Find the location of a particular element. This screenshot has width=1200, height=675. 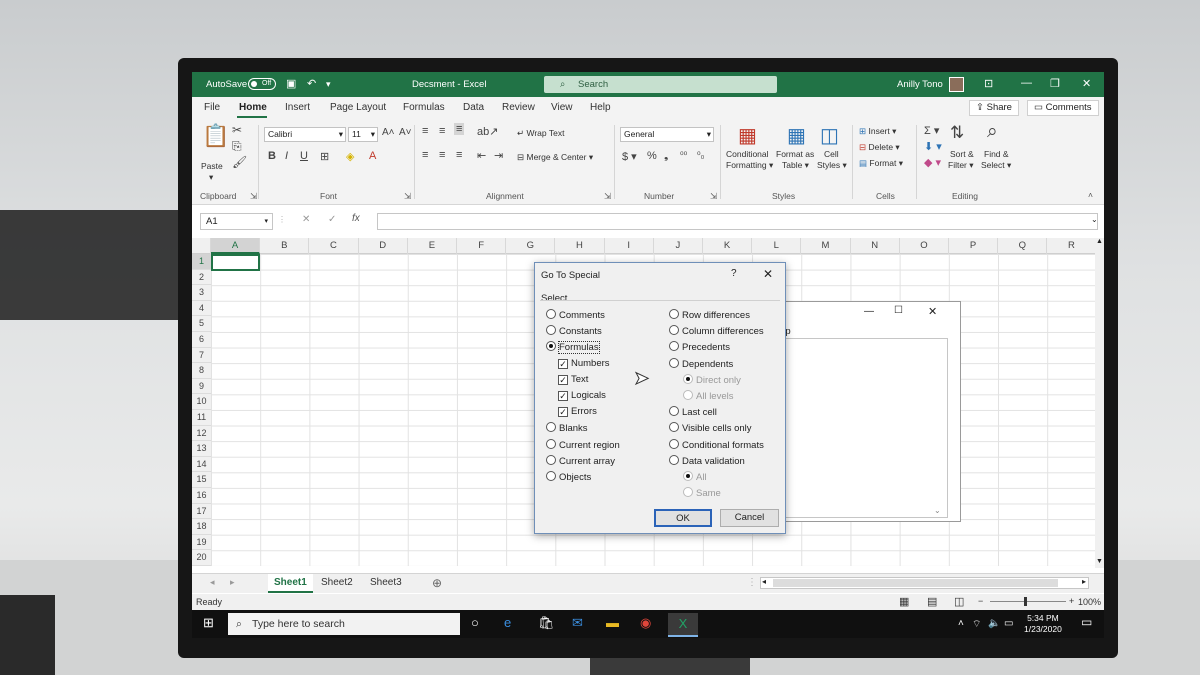

prev-sheet-icon: ◂ is located at coordinates (212, 582).